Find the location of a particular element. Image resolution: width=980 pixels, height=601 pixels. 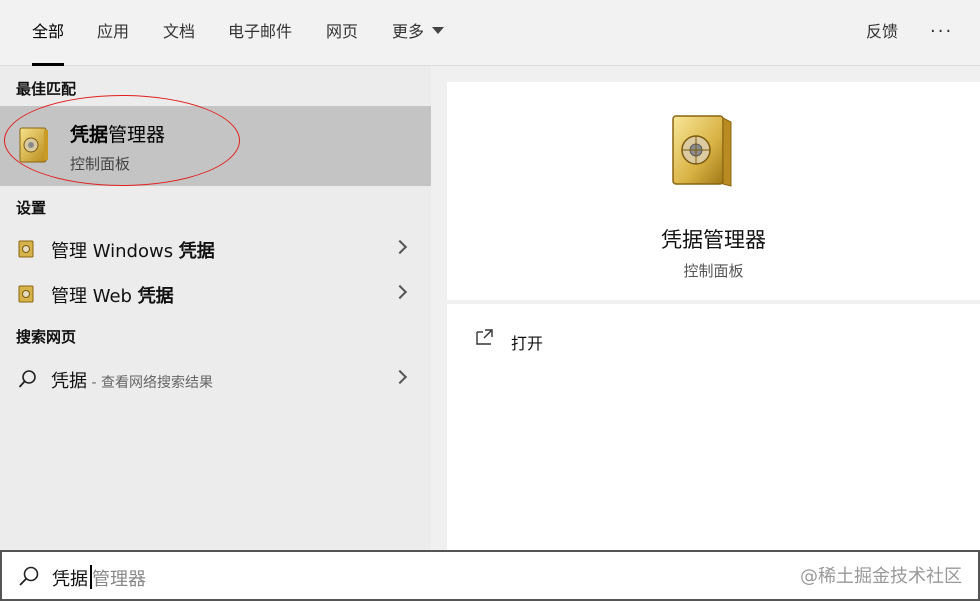

watermark: @稀土掘金技术社区 is located at coordinates (881, 576).